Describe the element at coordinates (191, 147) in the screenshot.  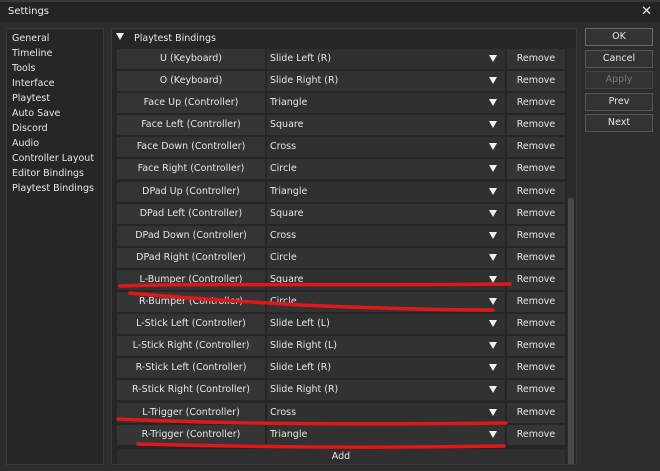
I see `binding-key: Face Down (Controller)` at that location.